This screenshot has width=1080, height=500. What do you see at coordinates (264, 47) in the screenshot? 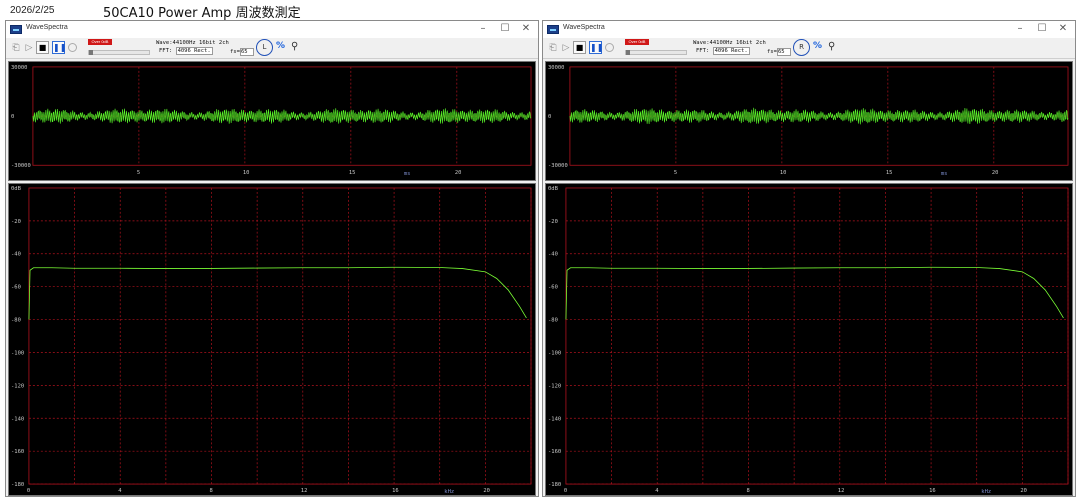
I see `lch-icon: L` at bounding box center [264, 47].